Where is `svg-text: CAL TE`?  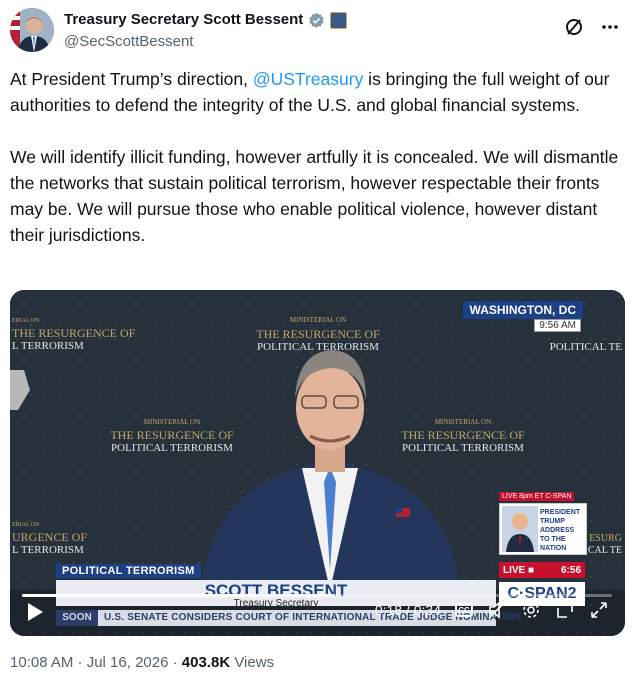 svg-text: CAL TE is located at coordinates (605, 550).